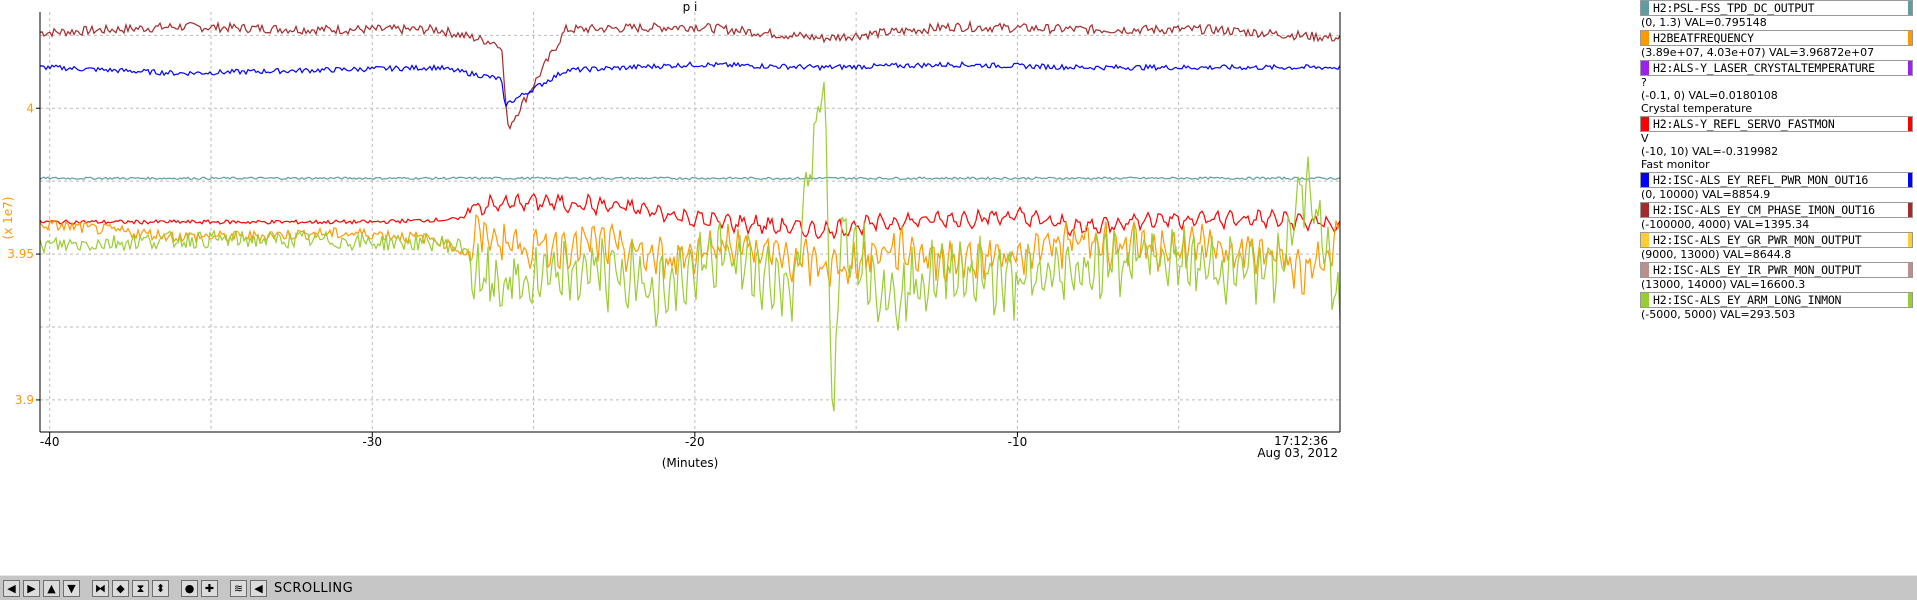 The width and height of the screenshot is (1917, 600). I want to click on toolbar-buttons: ◀ ▶ ▲ ▼ ⧓ ◆ ⧗ ⬍ ● ✚ ≋ ◀, so click(135, 588).